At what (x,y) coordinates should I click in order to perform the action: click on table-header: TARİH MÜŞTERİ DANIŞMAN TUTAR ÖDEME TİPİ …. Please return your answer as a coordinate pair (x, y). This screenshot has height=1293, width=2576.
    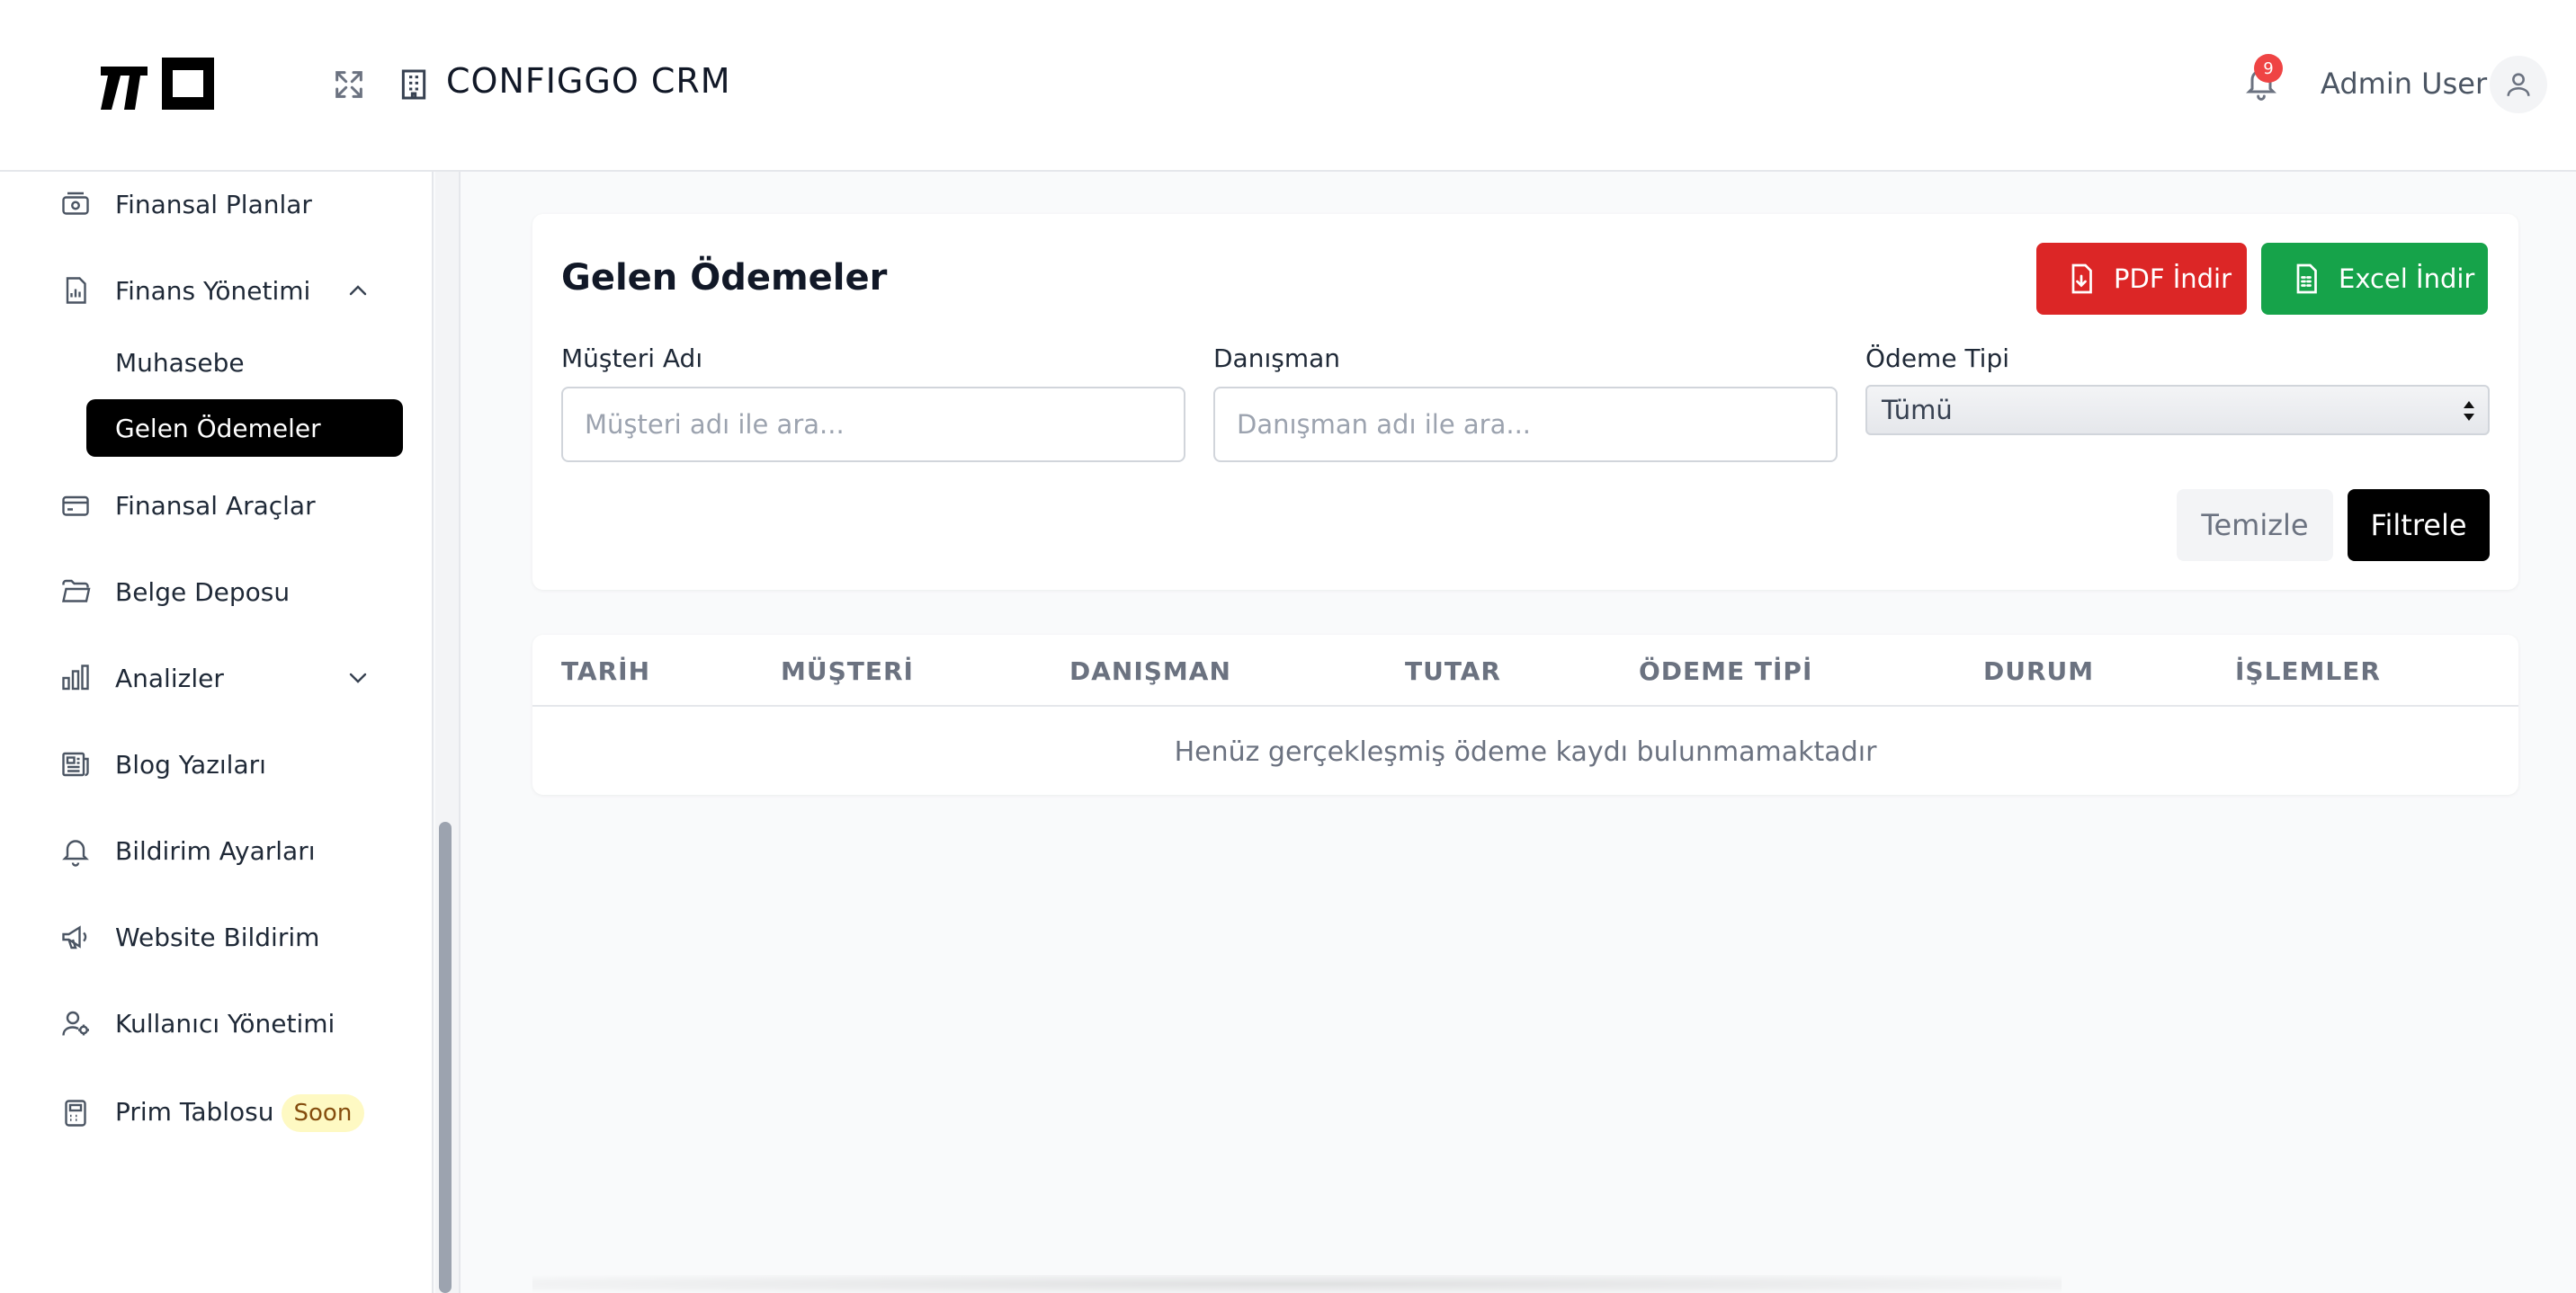
    Looking at the image, I should click on (1525, 671).